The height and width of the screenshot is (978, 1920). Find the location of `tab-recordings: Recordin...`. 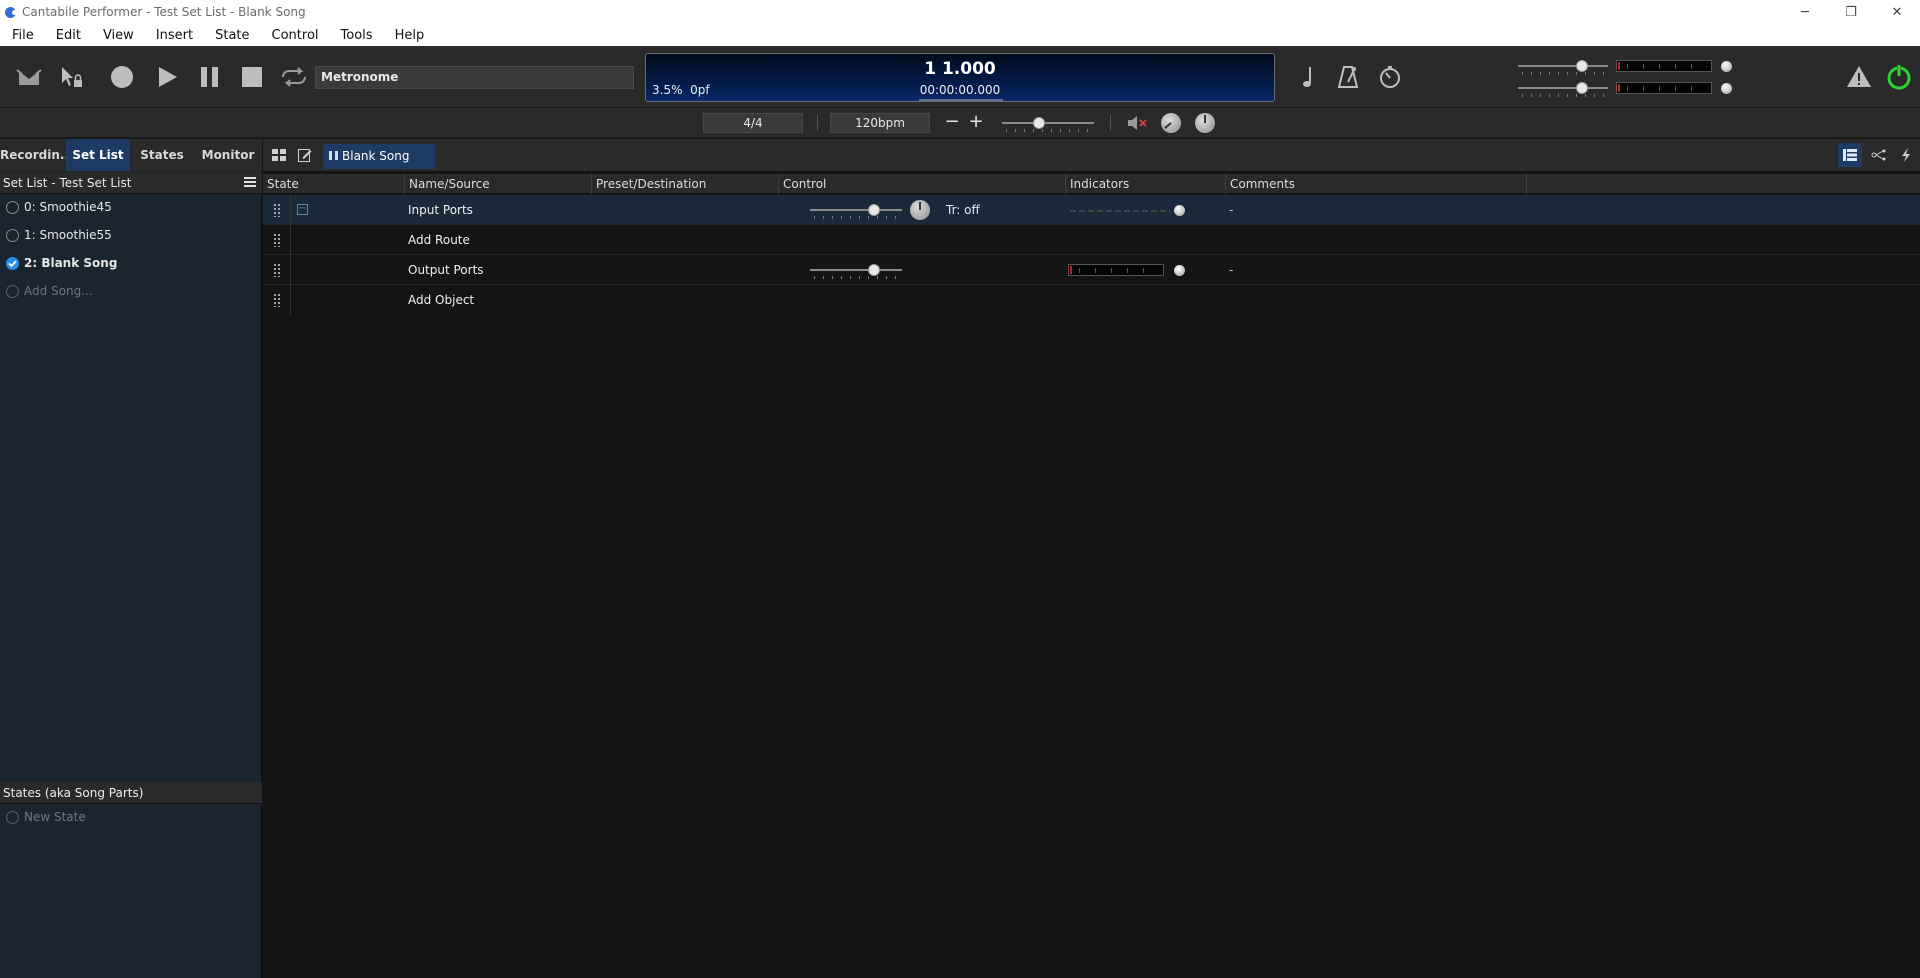

tab-recordings: Recordin... is located at coordinates (33, 155).